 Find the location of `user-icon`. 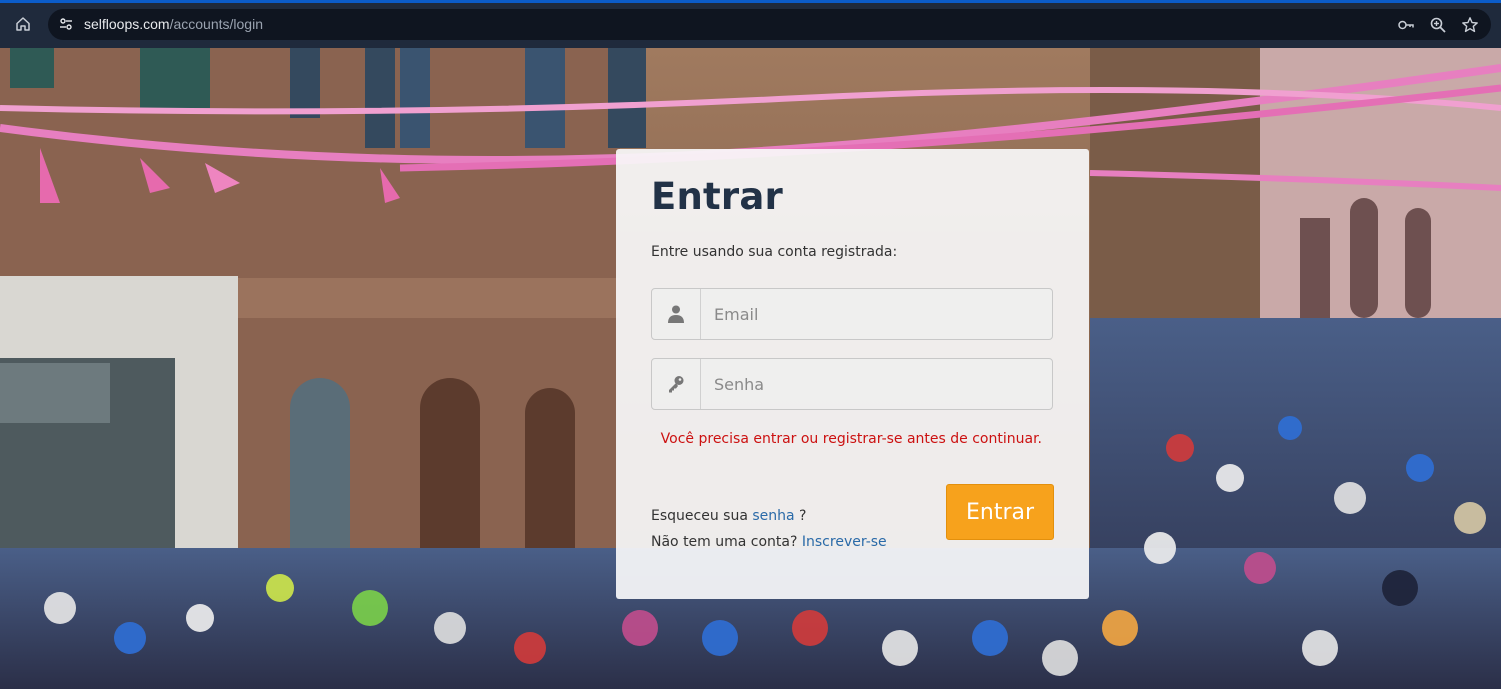

user-icon is located at coordinates (676, 314).